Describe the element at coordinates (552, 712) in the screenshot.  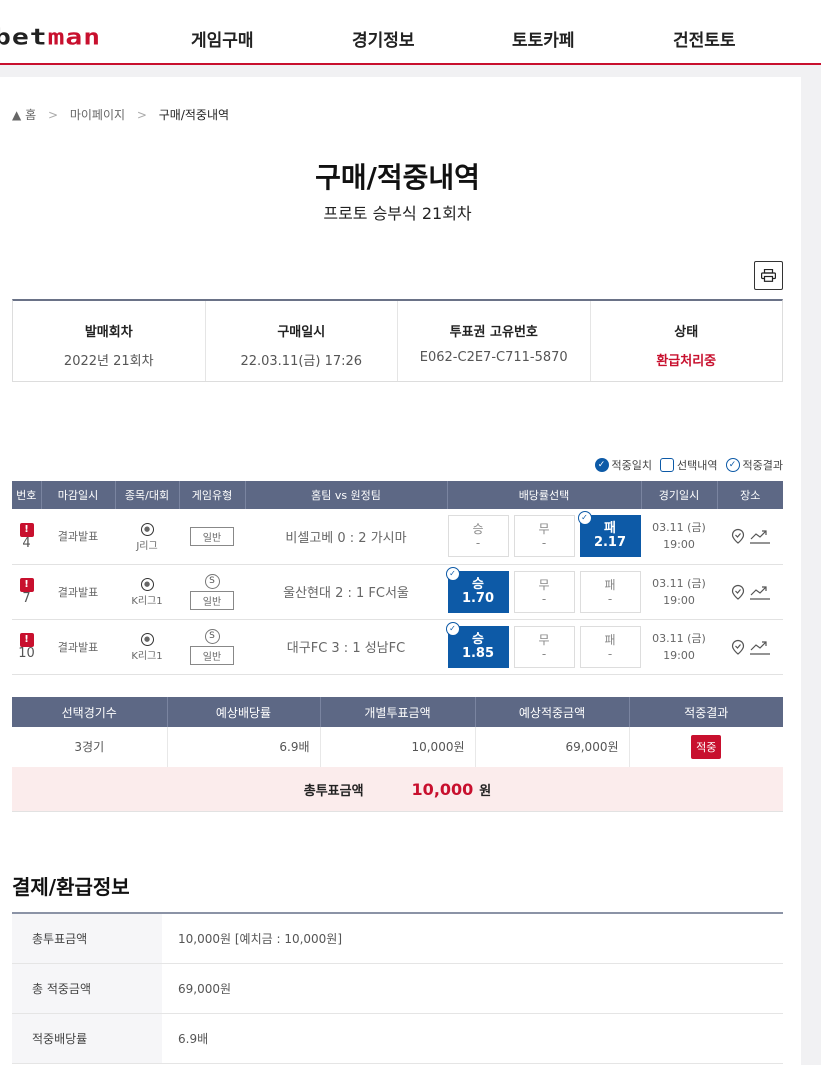
I see `col-header-expected-win: 예상적중금액` at that location.